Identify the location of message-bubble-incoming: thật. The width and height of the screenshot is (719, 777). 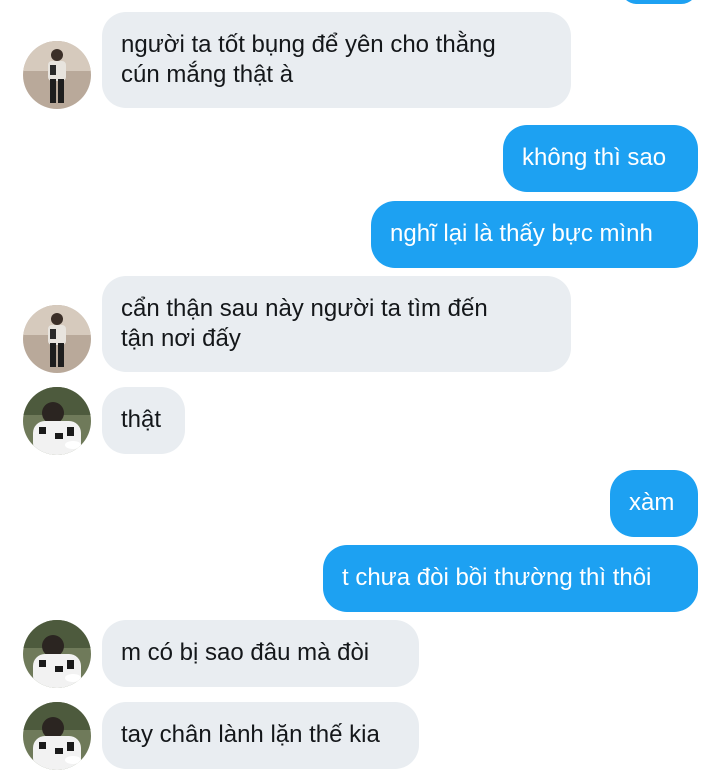
(143, 420).